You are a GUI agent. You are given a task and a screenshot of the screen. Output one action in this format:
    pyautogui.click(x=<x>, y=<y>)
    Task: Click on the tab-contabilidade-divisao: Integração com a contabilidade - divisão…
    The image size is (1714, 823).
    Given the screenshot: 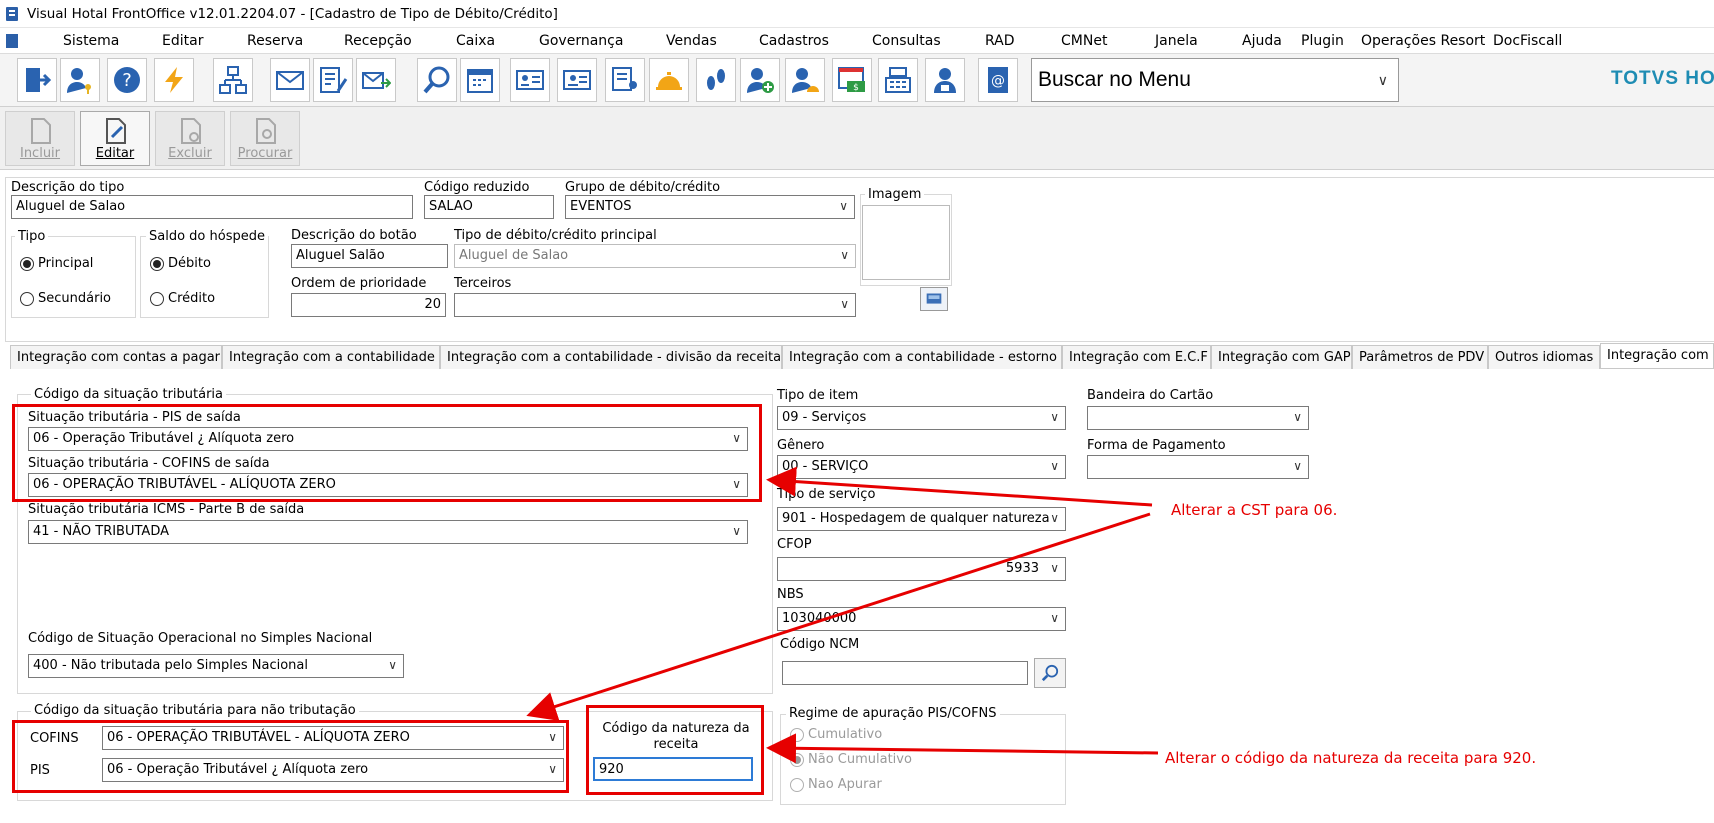 What is the action you would take?
    pyautogui.click(x=611, y=357)
    